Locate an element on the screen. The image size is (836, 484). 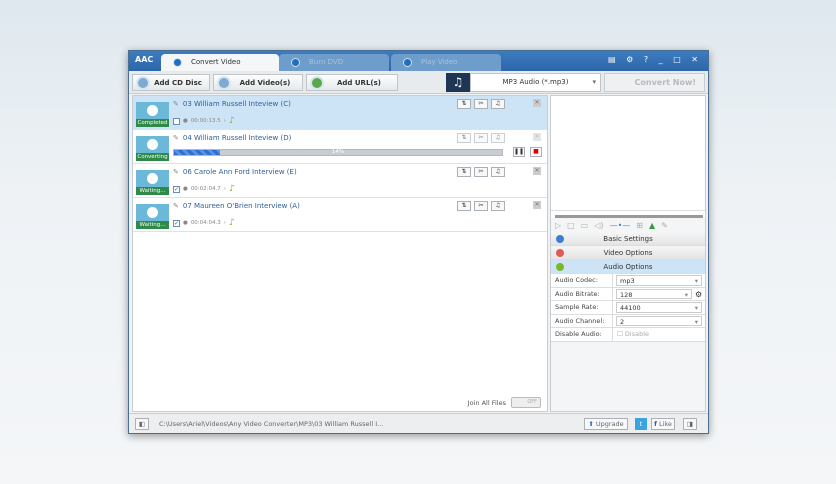
facebook-icon: f is located at coordinates (655, 424).